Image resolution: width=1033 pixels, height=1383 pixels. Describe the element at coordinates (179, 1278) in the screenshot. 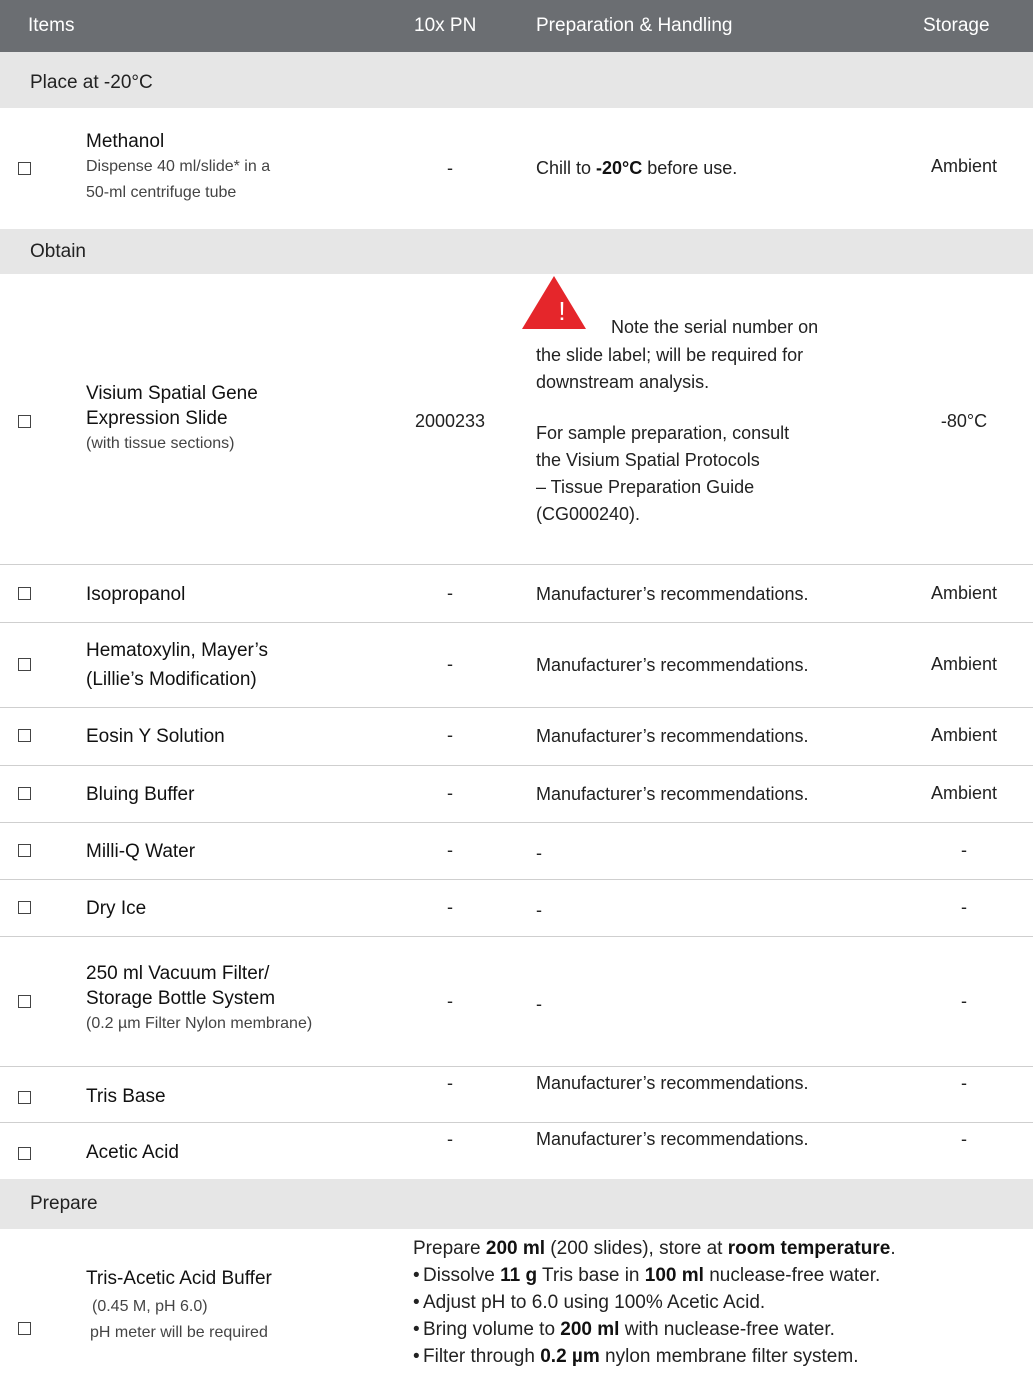

I see `item-name: Tris-Acetic Acid Buffer` at that location.